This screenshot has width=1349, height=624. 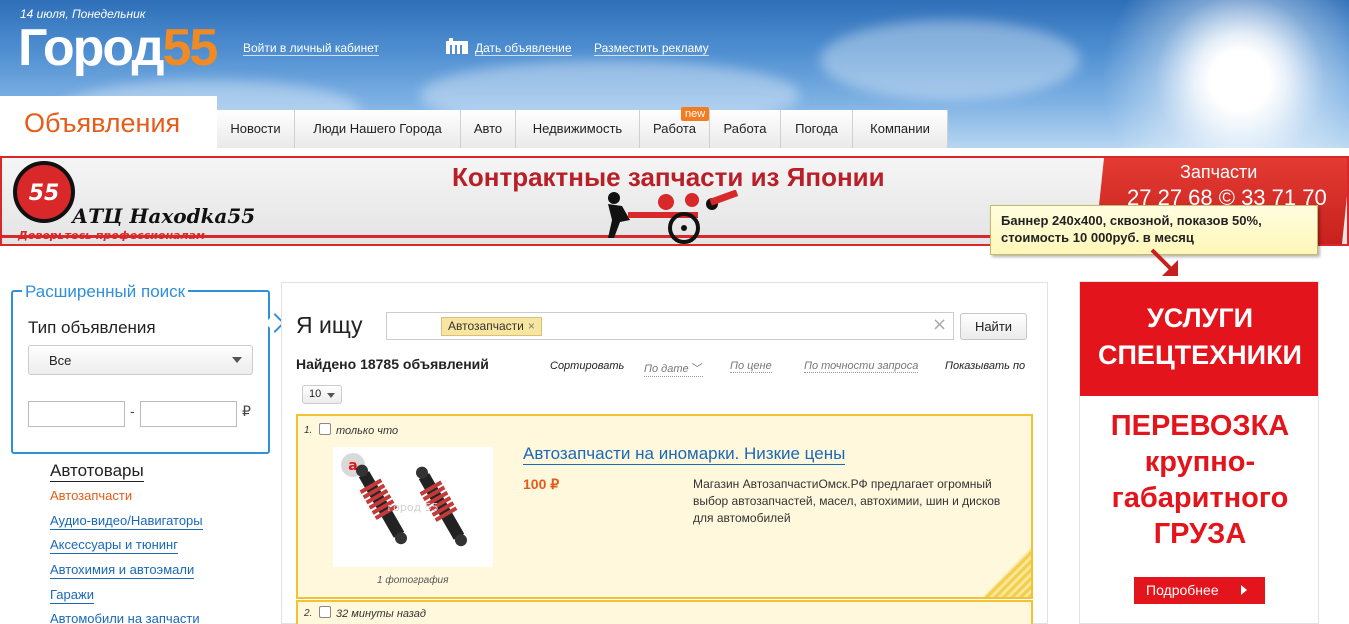 I want to click on category-link-auto-parts: Автозапчасти, so click(x=91, y=496).